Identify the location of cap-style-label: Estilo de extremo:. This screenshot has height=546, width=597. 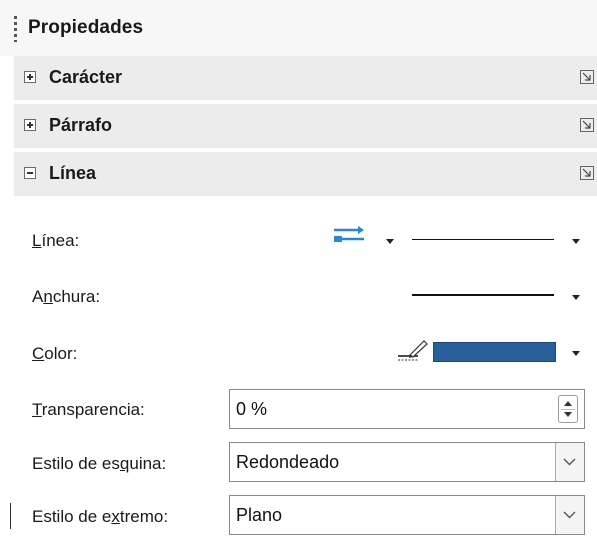
(100, 516).